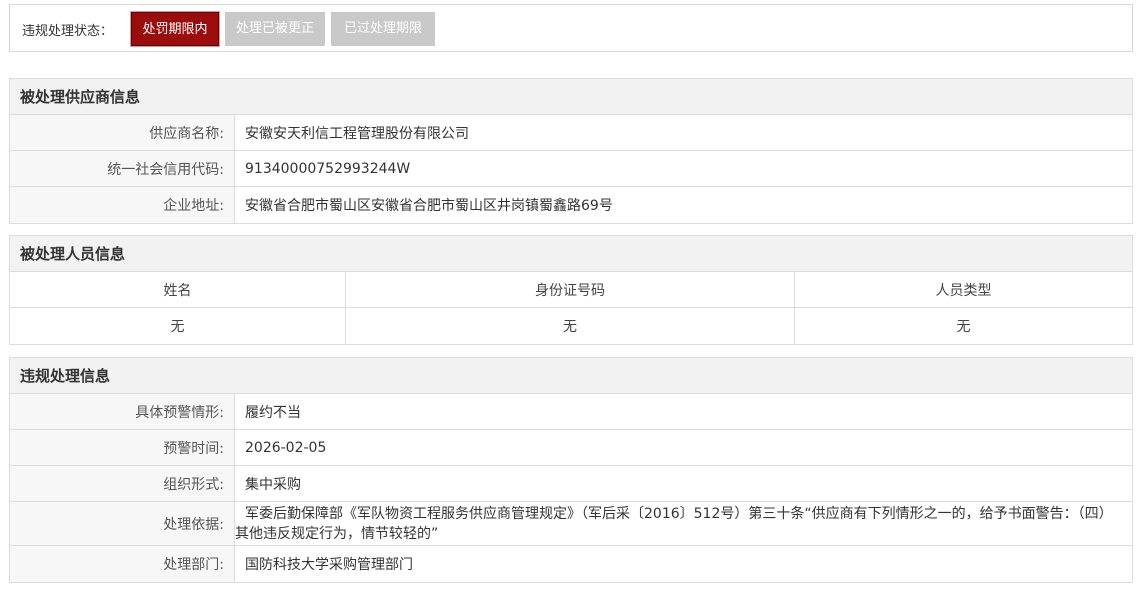  I want to click on status-label: 违规处理状态：, so click(68, 31).